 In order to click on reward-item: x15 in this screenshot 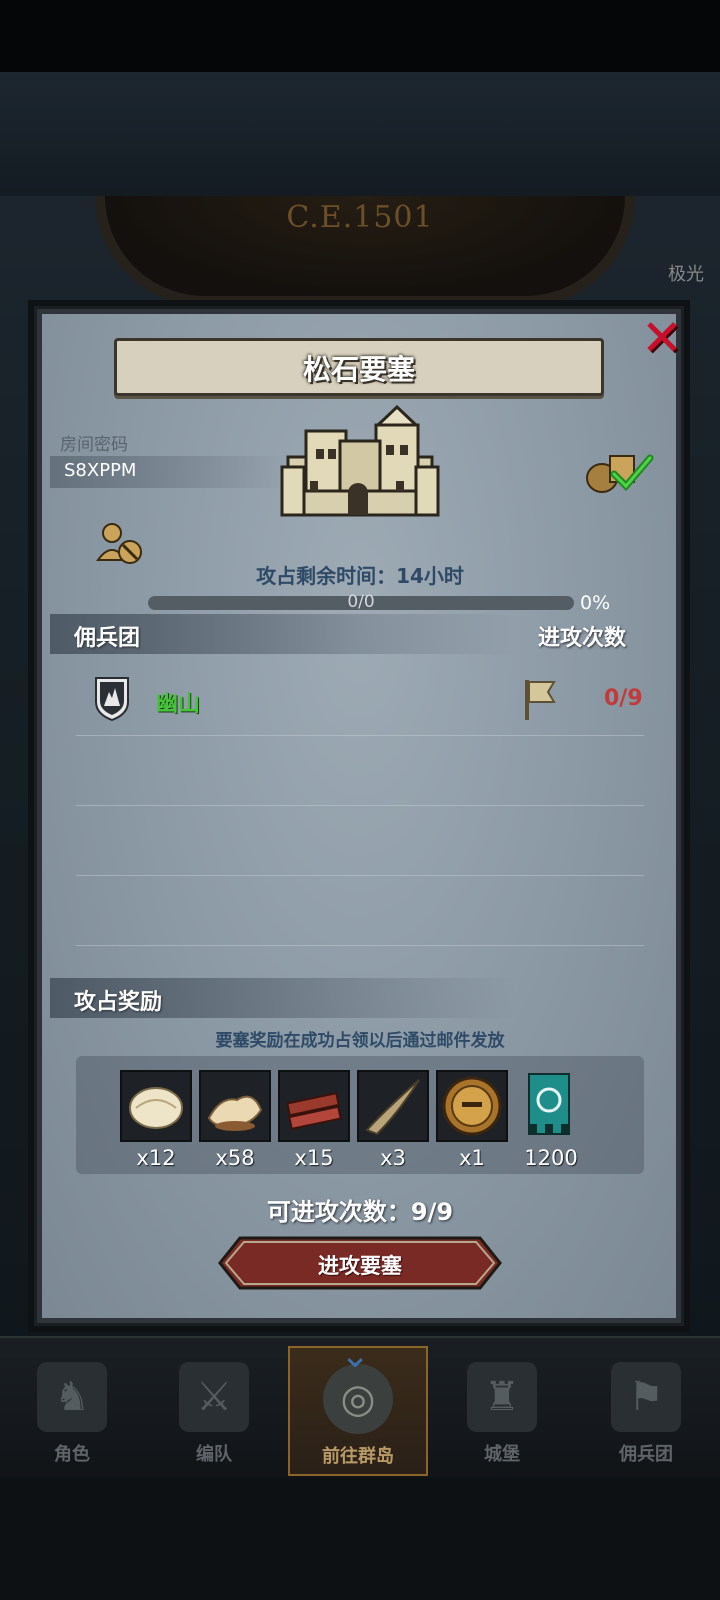, I will do `click(314, 1120)`.